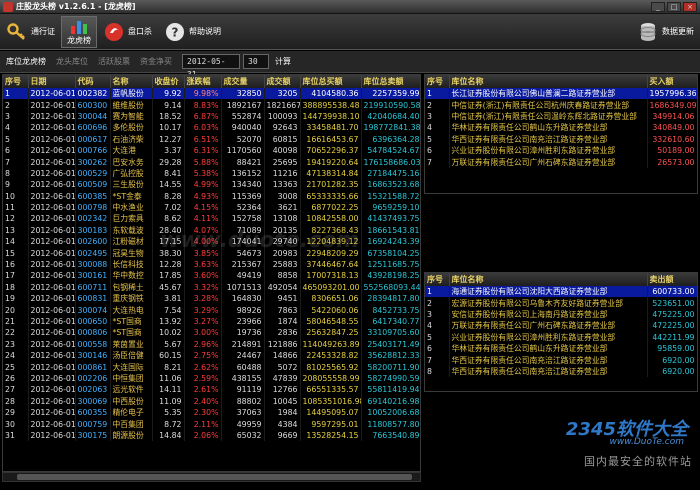  I want to click on list-item: 3 中信证券(浙江)有限责任公司温岭东辉北路证券营业部 349914.06, so click(561, 116).